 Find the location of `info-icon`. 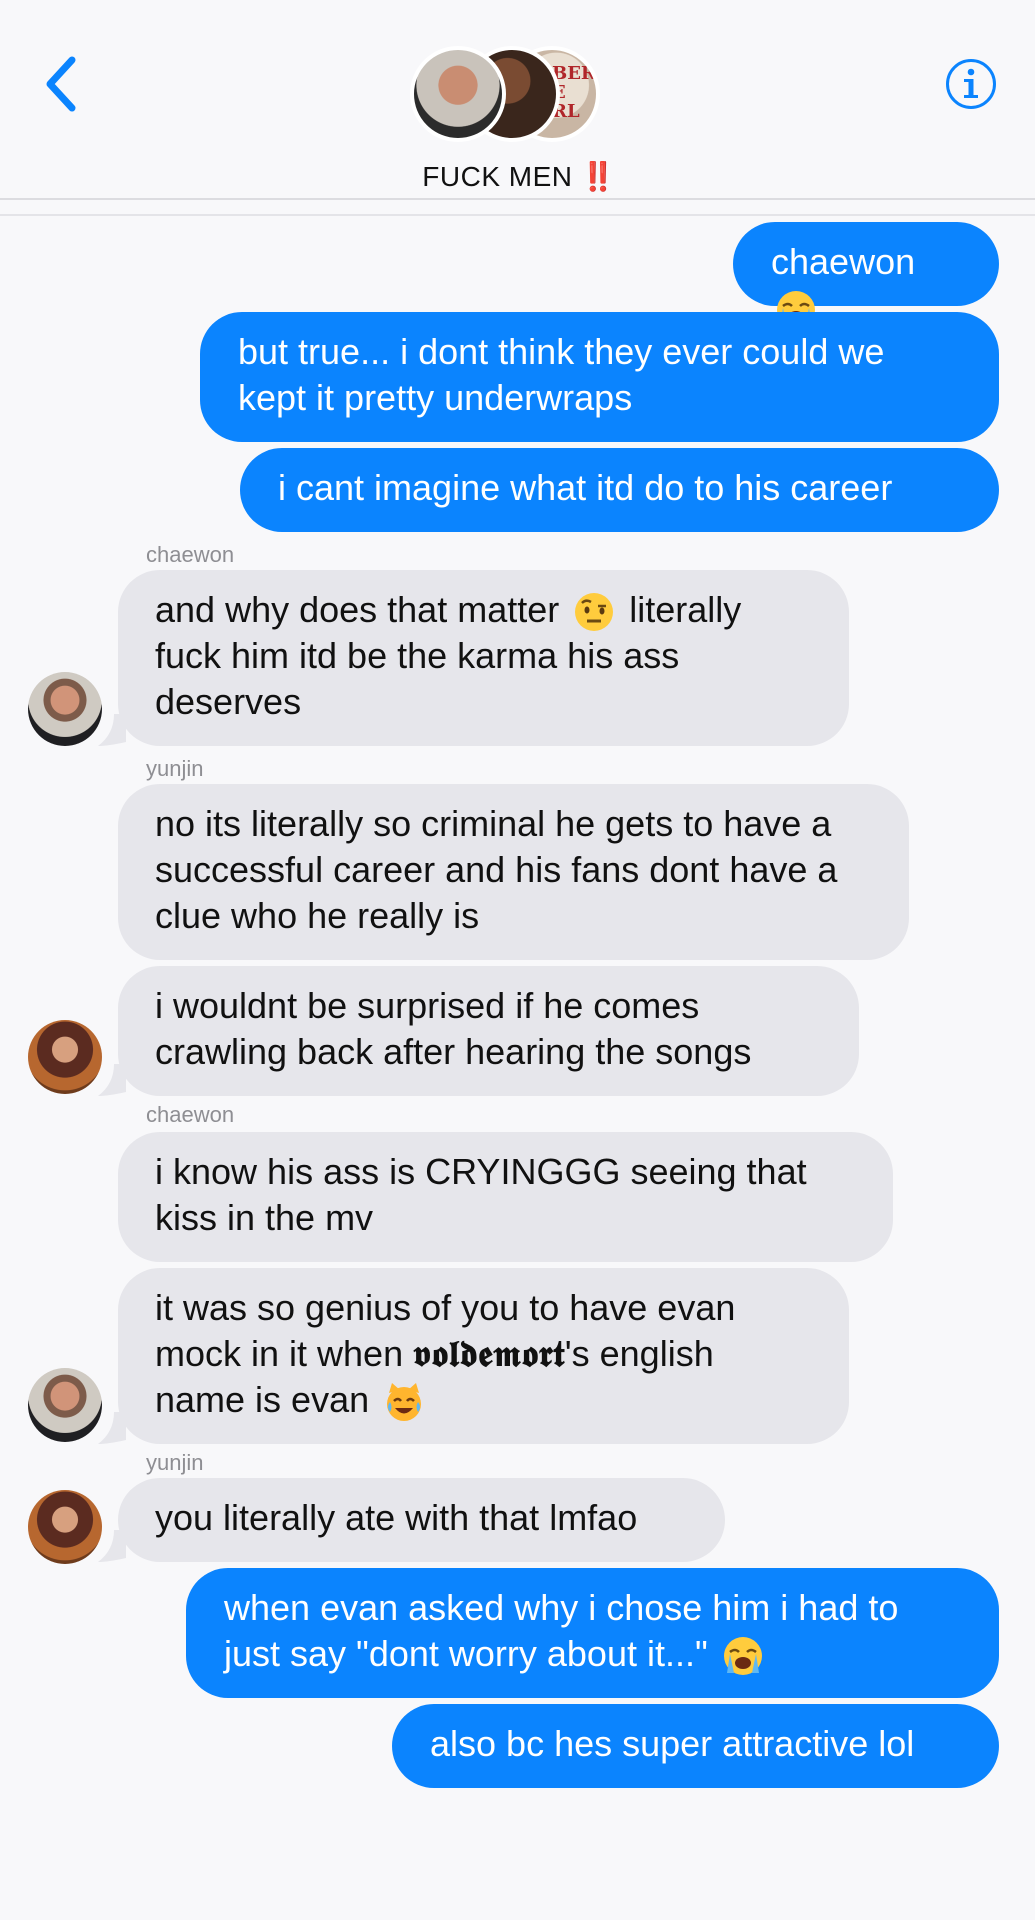

info-icon is located at coordinates (971, 84).